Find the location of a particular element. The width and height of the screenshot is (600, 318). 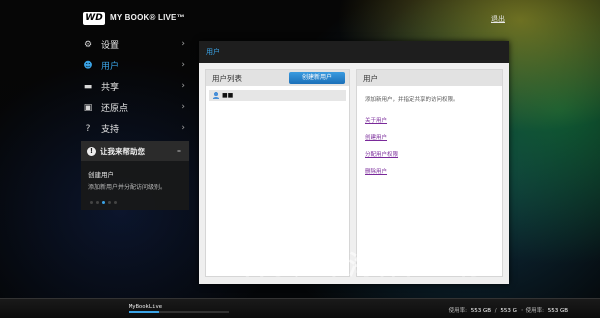

free-label: 使用率: is located at coordinates (457, 311).